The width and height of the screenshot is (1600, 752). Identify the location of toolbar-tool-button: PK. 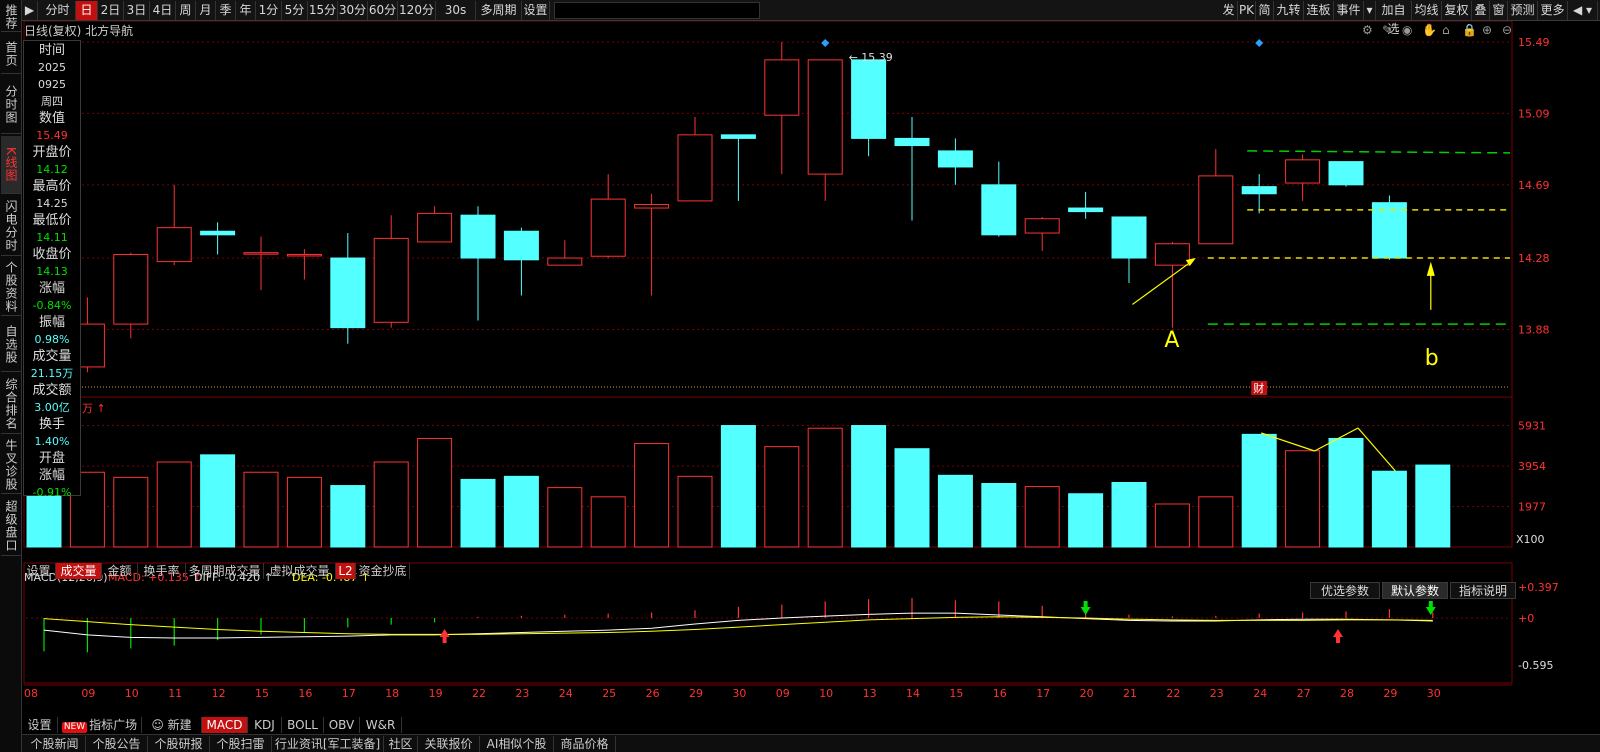
(1247, 10).